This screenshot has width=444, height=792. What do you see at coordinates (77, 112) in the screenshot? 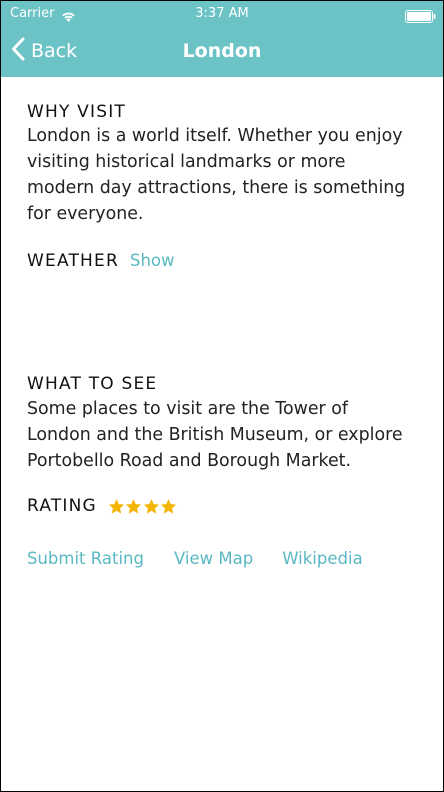
I see `why-visit-heading: WHY VISIT` at bounding box center [77, 112].